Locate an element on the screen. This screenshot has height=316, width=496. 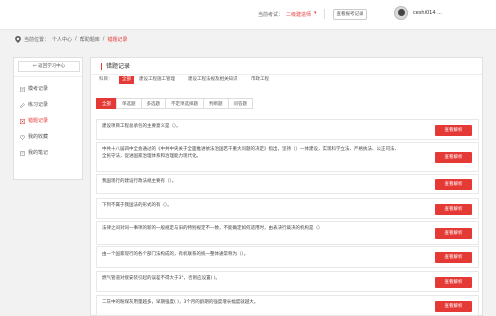
sidebar: ↩ 返回学习中心 模考记录 练习记录 错题记录 我的收藏 我的笔记 is located at coordinates (48, 118).